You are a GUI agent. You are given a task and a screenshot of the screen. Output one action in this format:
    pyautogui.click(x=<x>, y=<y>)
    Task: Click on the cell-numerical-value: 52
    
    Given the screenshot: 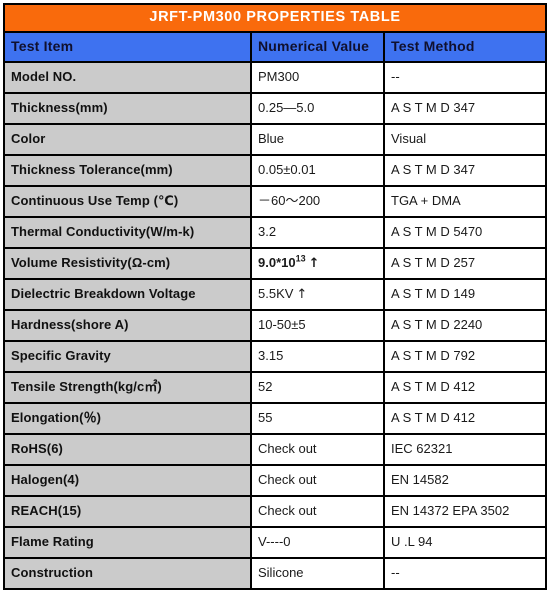 What is the action you would take?
    pyautogui.click(x=317, y=387)
    